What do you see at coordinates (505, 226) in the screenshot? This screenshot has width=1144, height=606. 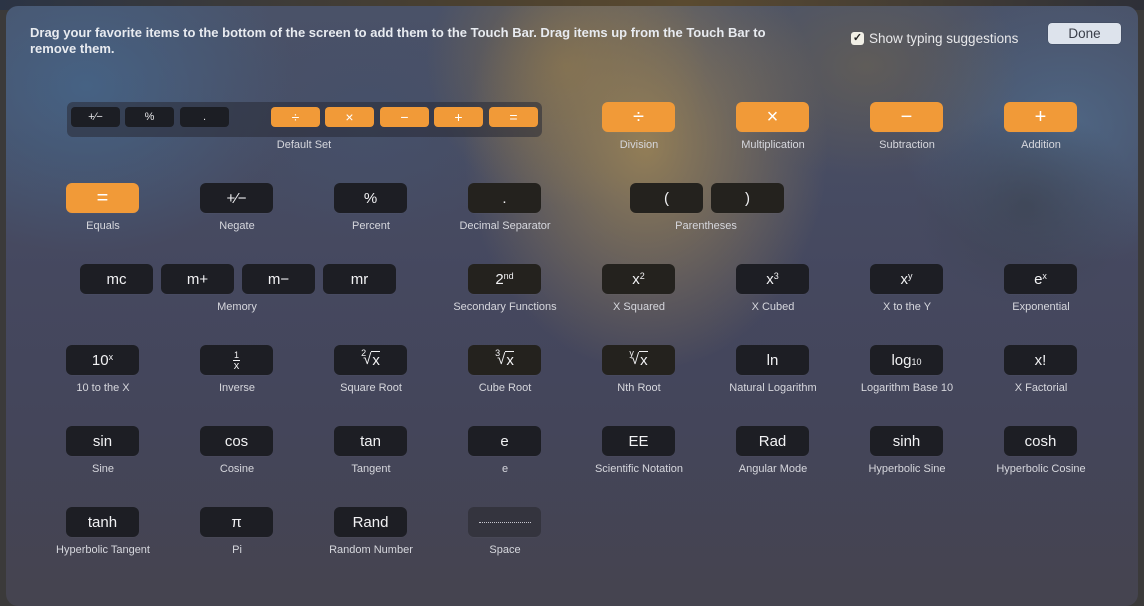 I see `decimal-separator-label: Decimal Separator` at bounding box center [505, 226].